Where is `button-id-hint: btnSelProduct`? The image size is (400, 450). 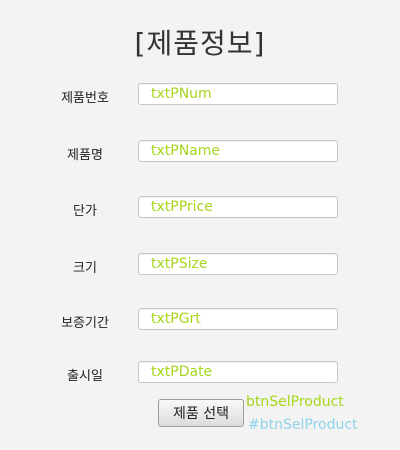 button-id-hint: btnSelProduct is located at coordinates (295, 402).